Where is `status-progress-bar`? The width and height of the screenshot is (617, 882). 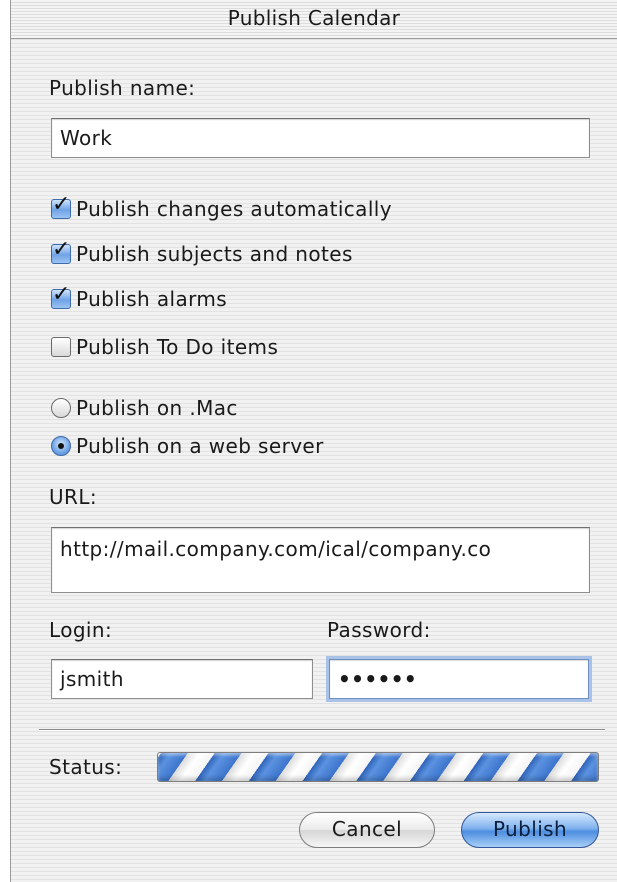
status-progress-bar is located at coordinates (378, 767).